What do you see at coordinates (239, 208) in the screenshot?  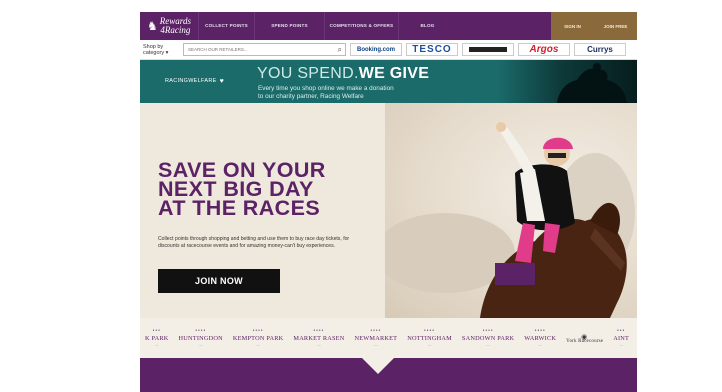 I see `hero-title-line-3: AT THE RACES` at bounding box center [239, 208].